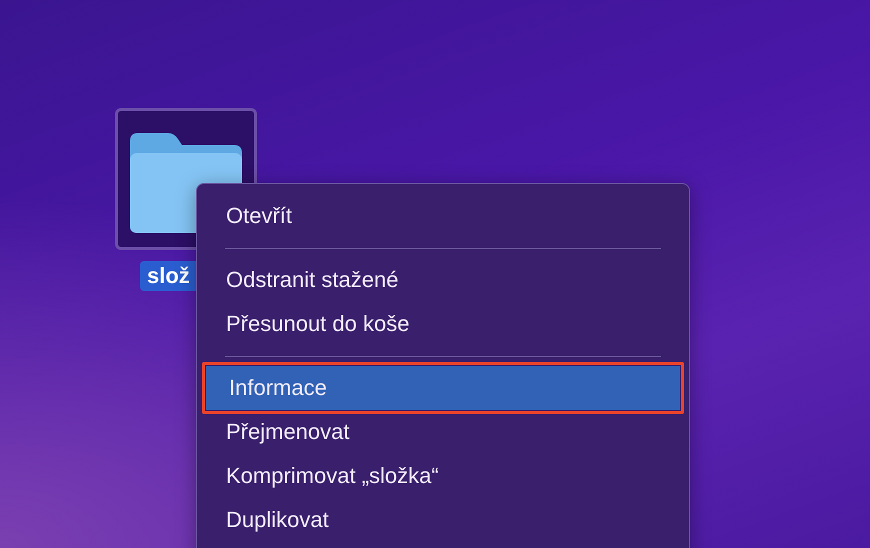 The height and width of the screenshot is (548, 870). Describe the element at coordinates (443, 216) in the screenshot. I see `menu-item: Otevřít` at that location.